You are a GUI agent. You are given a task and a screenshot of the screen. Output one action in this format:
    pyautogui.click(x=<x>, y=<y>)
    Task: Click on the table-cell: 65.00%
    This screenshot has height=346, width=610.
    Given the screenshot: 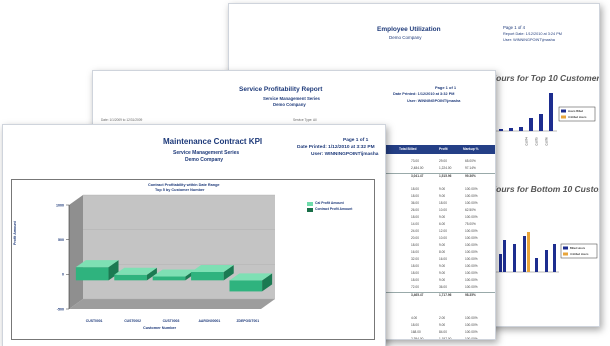 What is the action you would take?
    pyautogui.click(x=470, y=161)
    